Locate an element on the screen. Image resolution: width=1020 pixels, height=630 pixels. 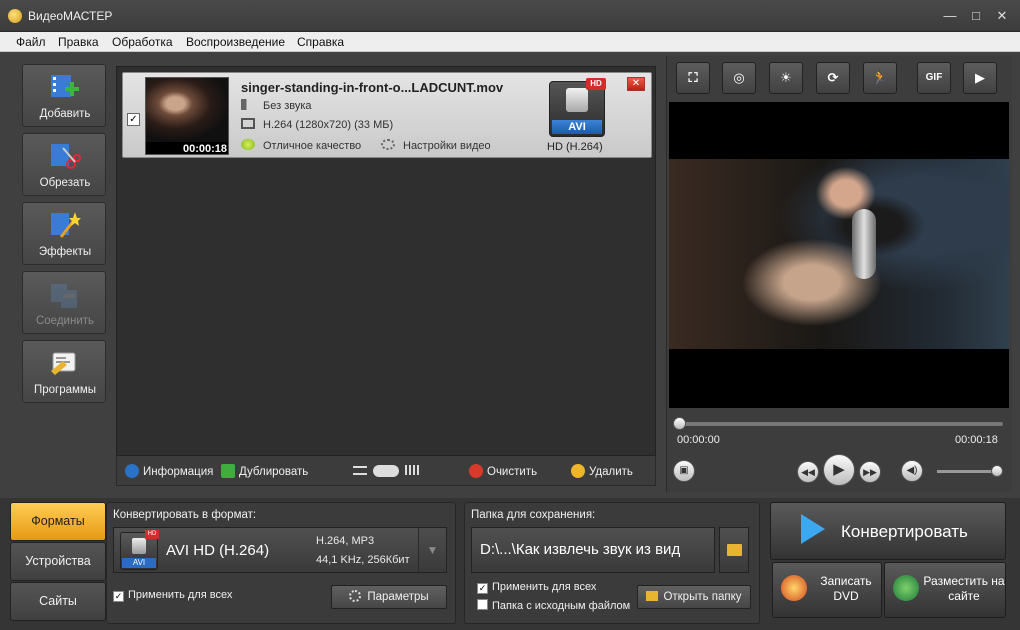
open-folder-icon is located at coordinates (652, 596).